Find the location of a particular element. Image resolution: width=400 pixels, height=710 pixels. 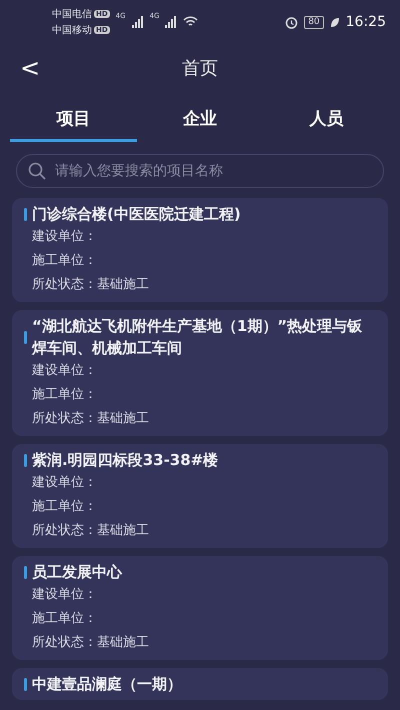

tab: 项目 is located at coordinates (73, 117).